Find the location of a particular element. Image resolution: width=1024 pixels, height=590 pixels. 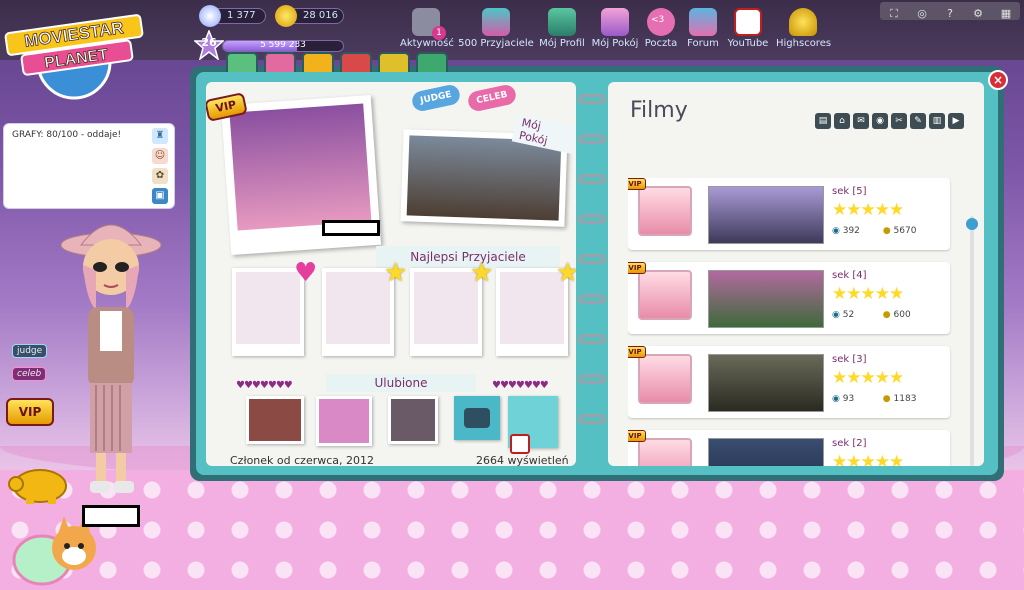

clapper-icon: ✂ is located at coordinates (899, 121).